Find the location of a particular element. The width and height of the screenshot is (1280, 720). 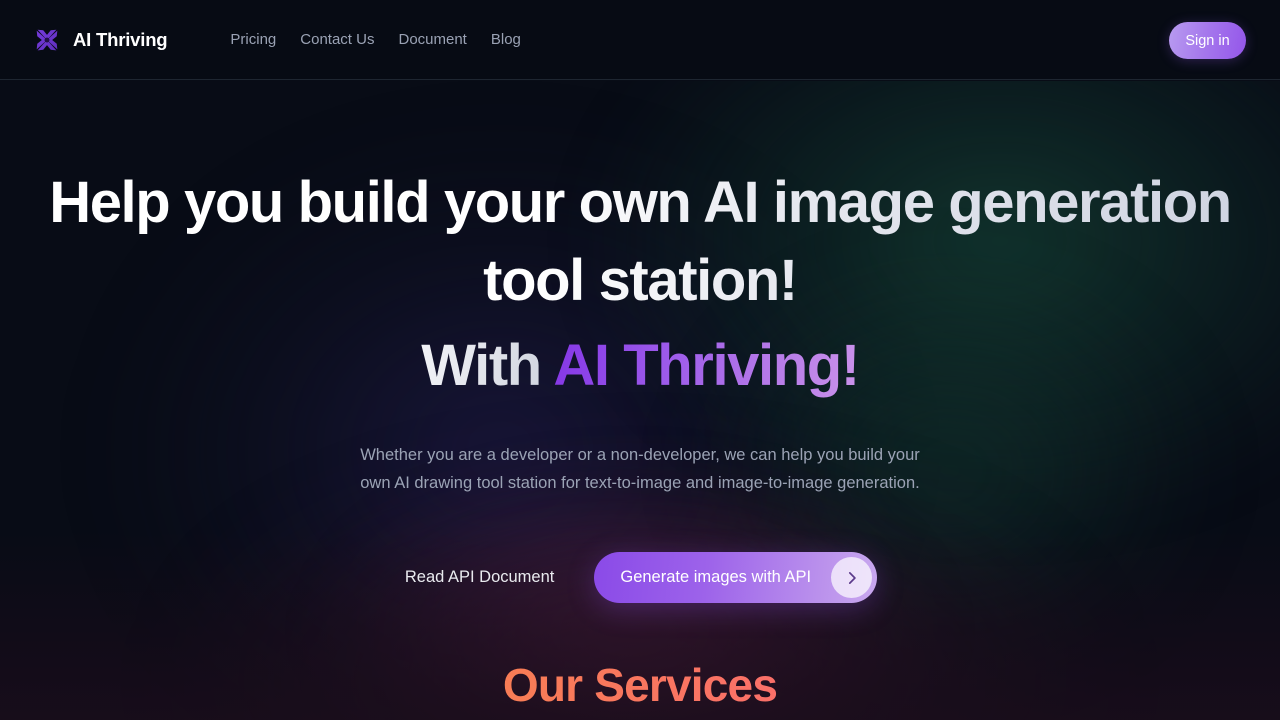

services-section: Our Services is located at coordinates (640, 689).